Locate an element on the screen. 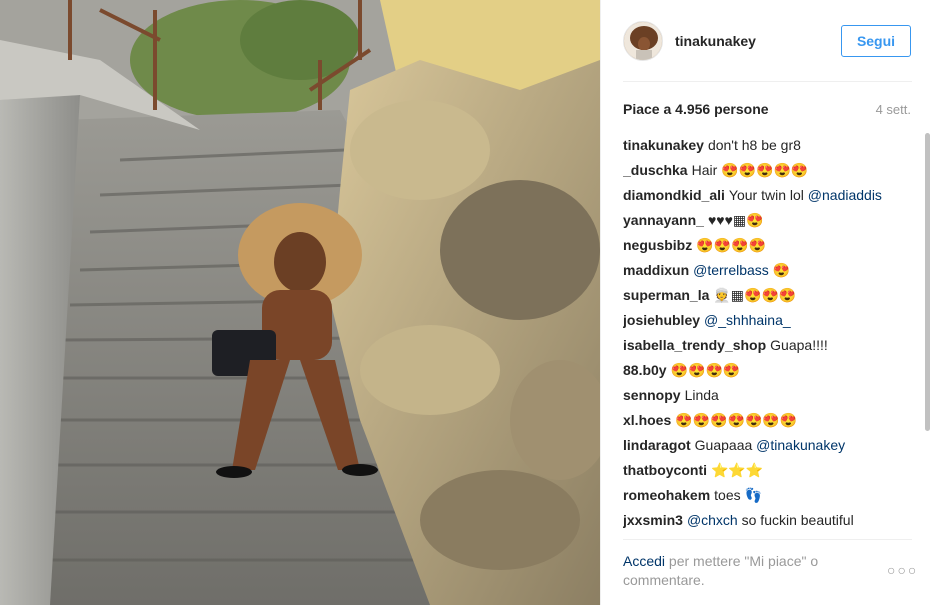 The image size is (938, 605). login-link: Accedi is located at coordinates (644, 561).